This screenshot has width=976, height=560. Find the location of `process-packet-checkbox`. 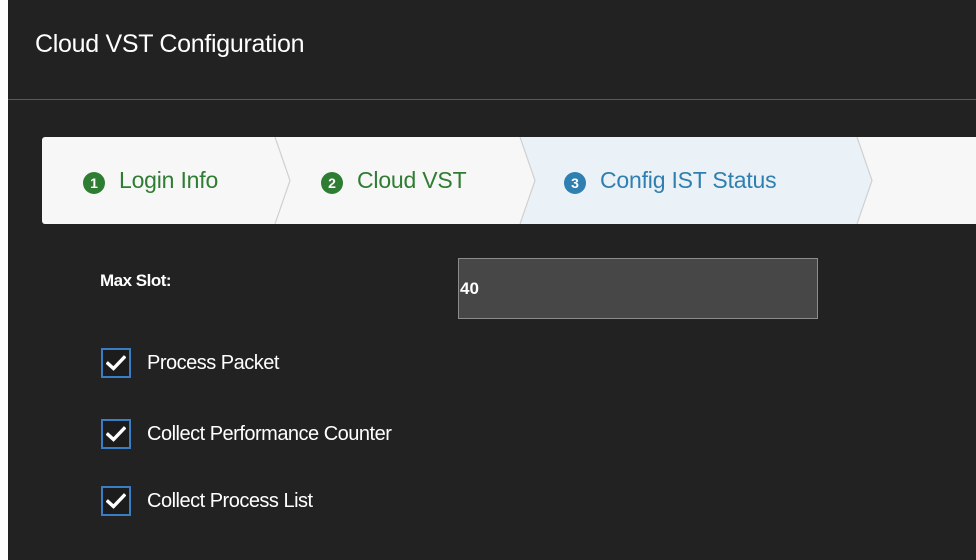

process-packet-checkbox is located at coordinates (116, 363).